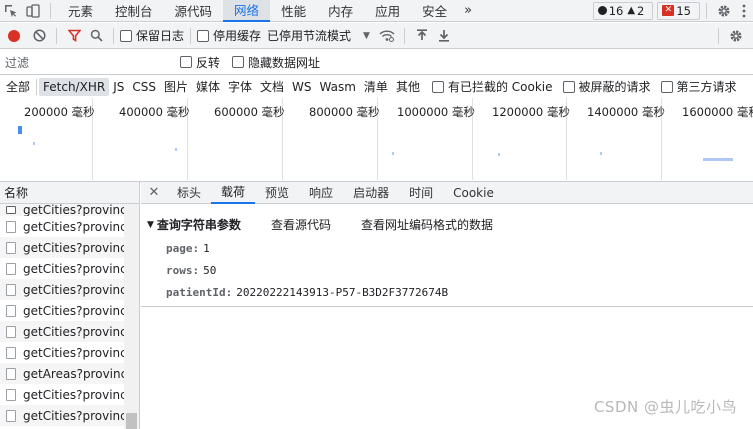 The width and height of the screenshot is (753, 429). What do you see at coordinates (387, 11) in the screenshot?
I see `tab-application: 应用` at bounding box center [387, 11].